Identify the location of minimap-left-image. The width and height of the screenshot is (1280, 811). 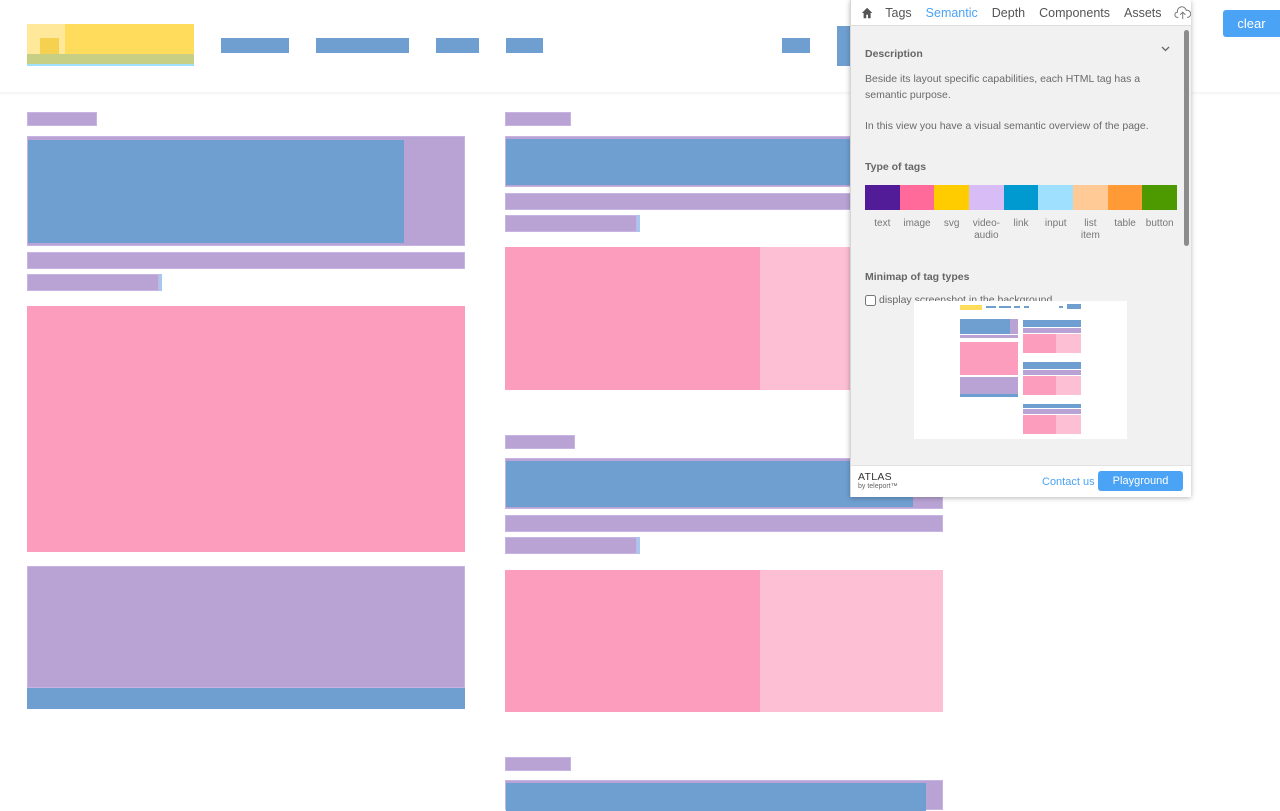
(989, 358).